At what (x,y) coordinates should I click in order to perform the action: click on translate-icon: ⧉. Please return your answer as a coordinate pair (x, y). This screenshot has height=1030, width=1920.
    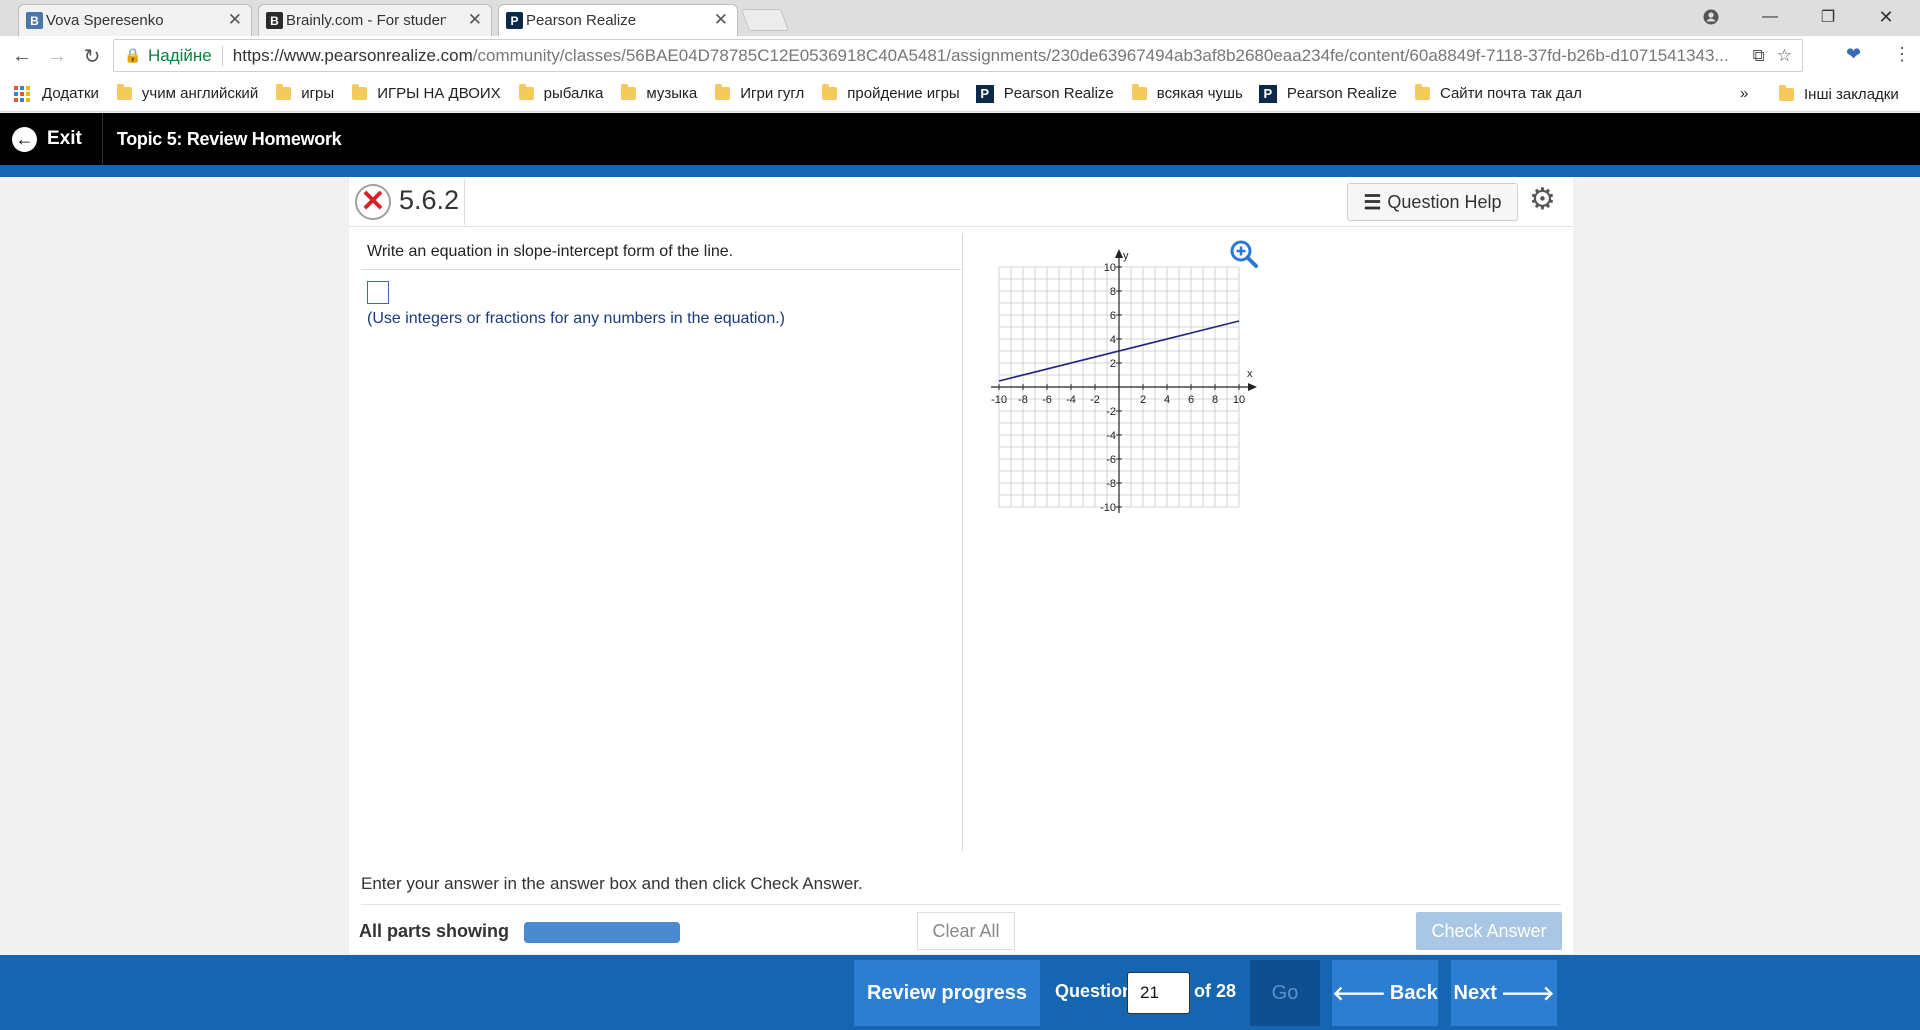
    Looking at the image, I should click on (1759, 56).